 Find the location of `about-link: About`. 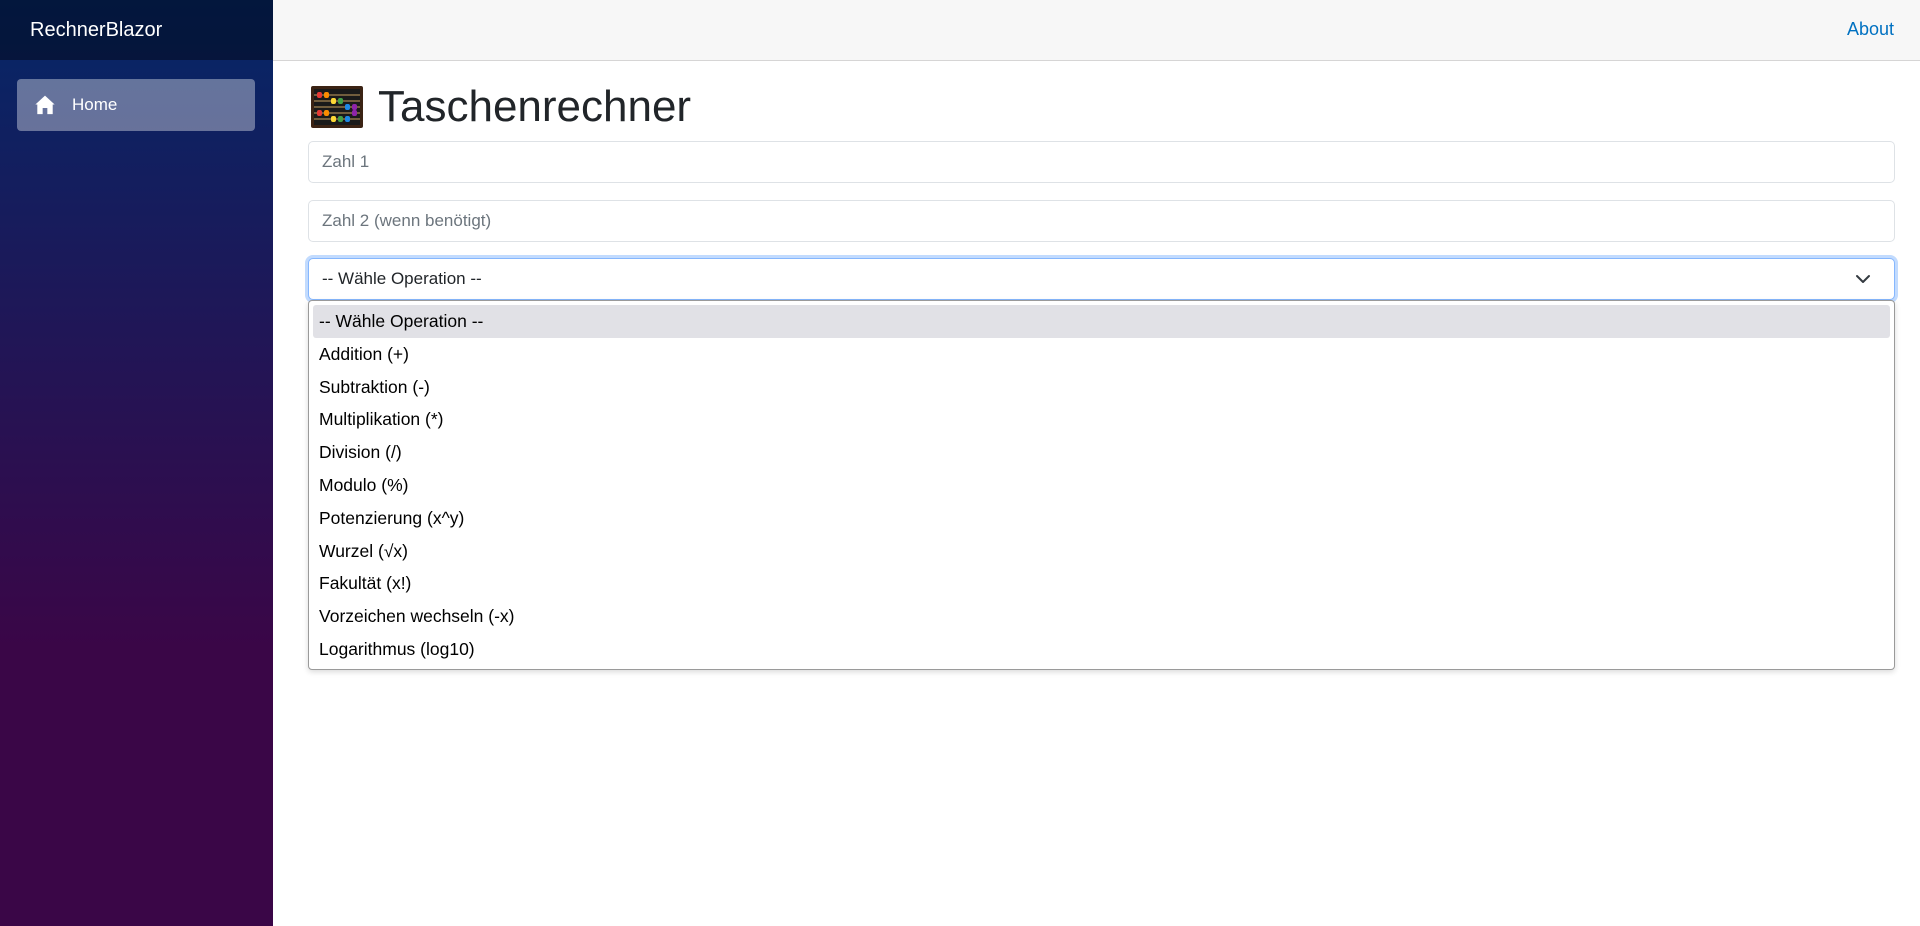

about-link: About is located at coordinates (1870, 29).